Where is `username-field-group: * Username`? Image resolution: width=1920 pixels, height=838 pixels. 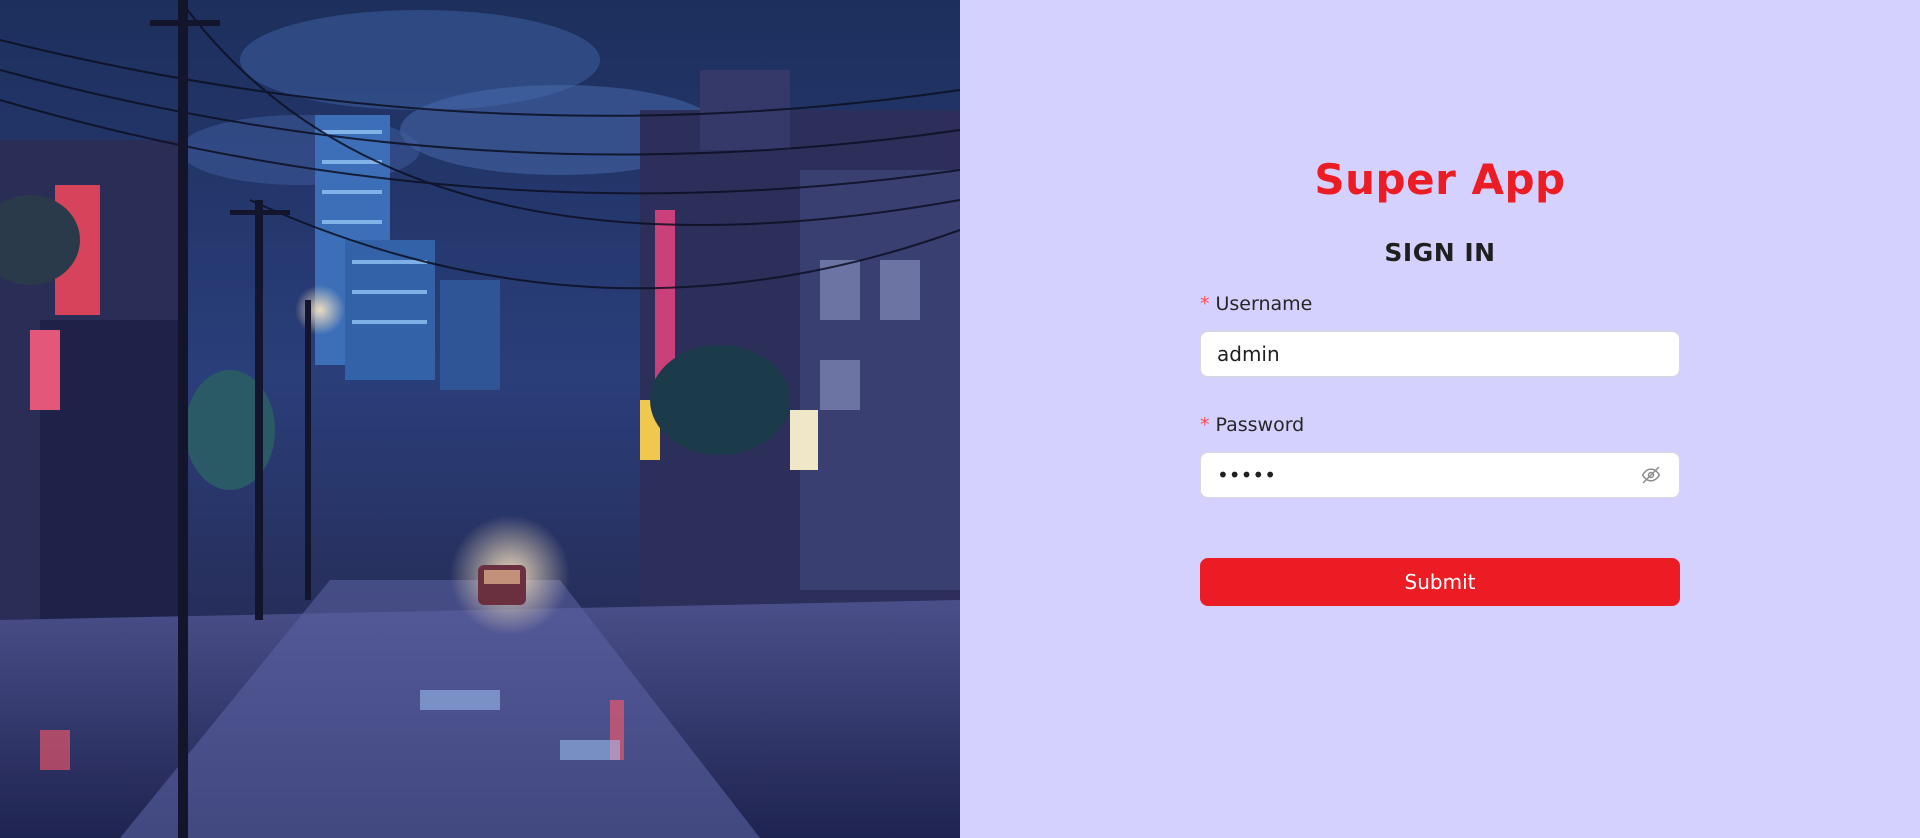 username-field-group: * Username is located at coordinates (1440, 334).